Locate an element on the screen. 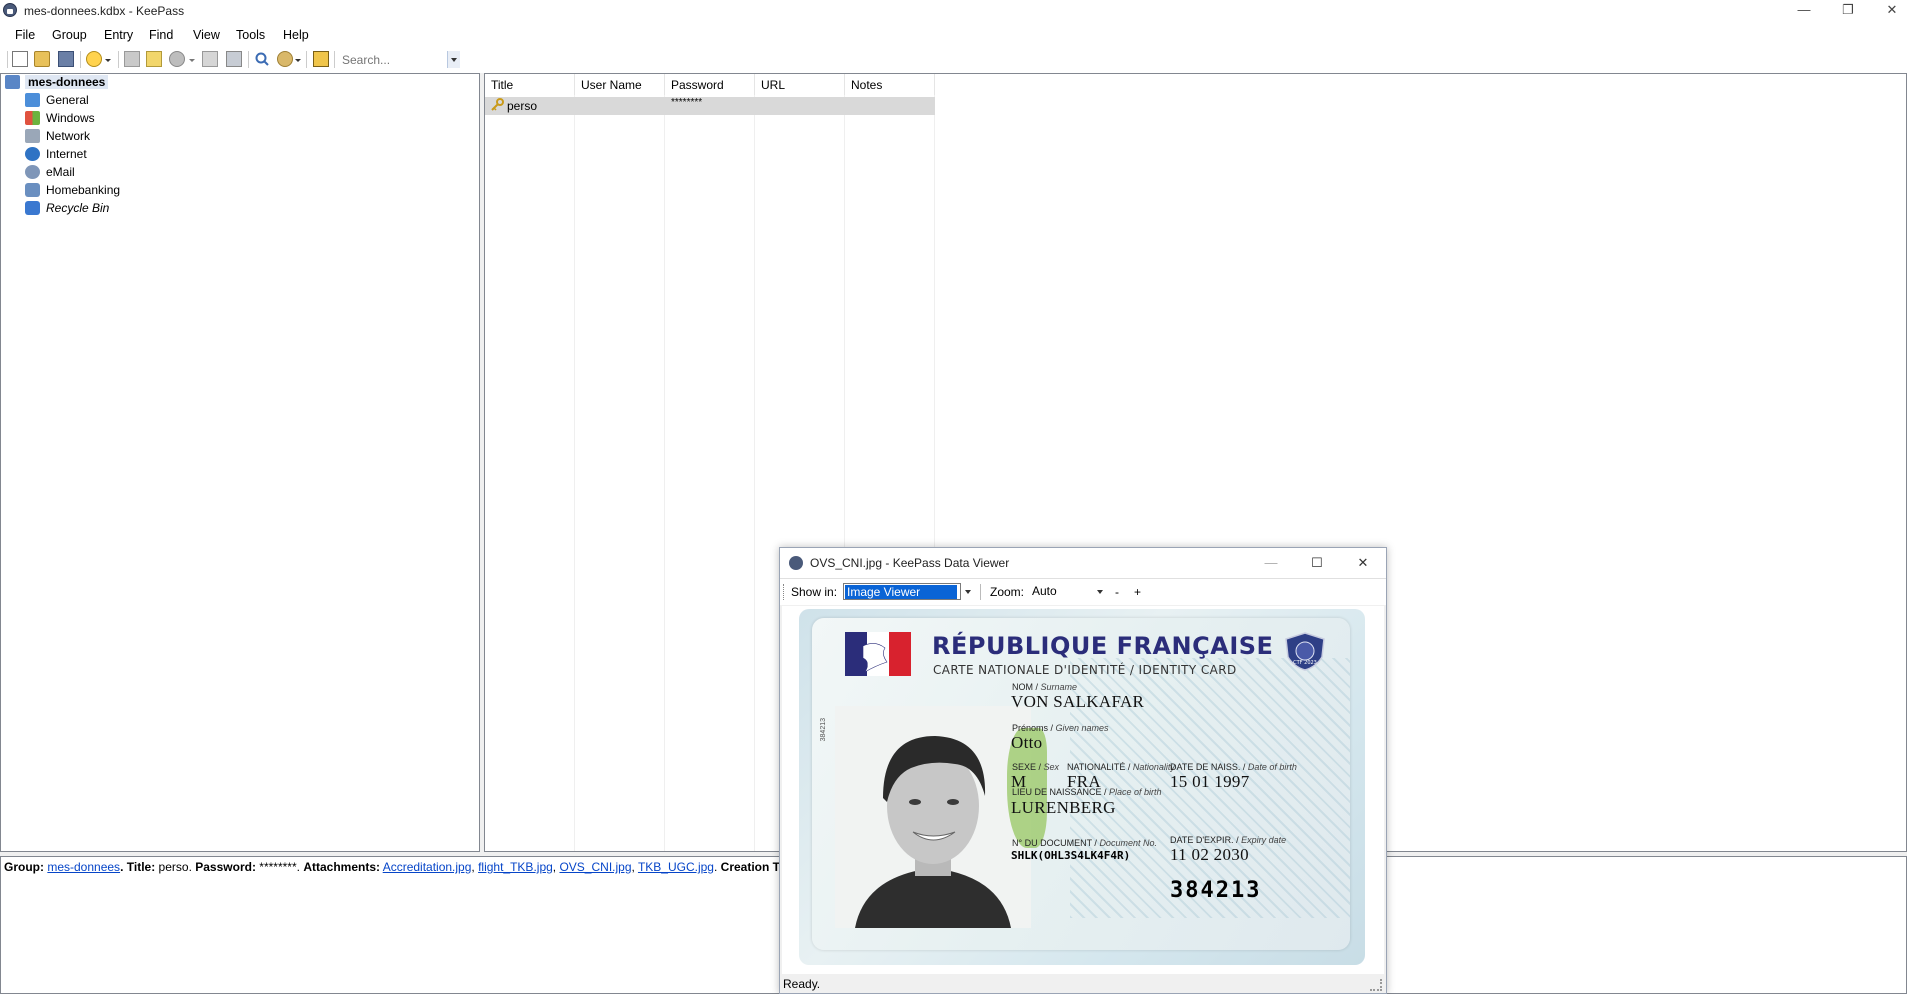 The image size is (1907, 994). tree-item-label: General is located at coordinates (67, 100).